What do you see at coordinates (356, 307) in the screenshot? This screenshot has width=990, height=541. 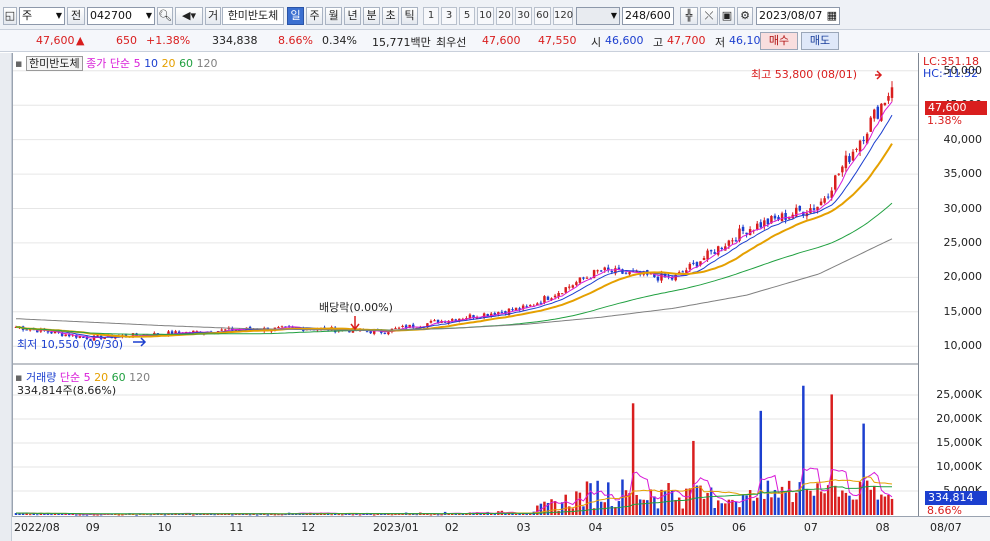 I see `dividend-annotation: 배당락(0.00%)` at bounding box center [356, 307].